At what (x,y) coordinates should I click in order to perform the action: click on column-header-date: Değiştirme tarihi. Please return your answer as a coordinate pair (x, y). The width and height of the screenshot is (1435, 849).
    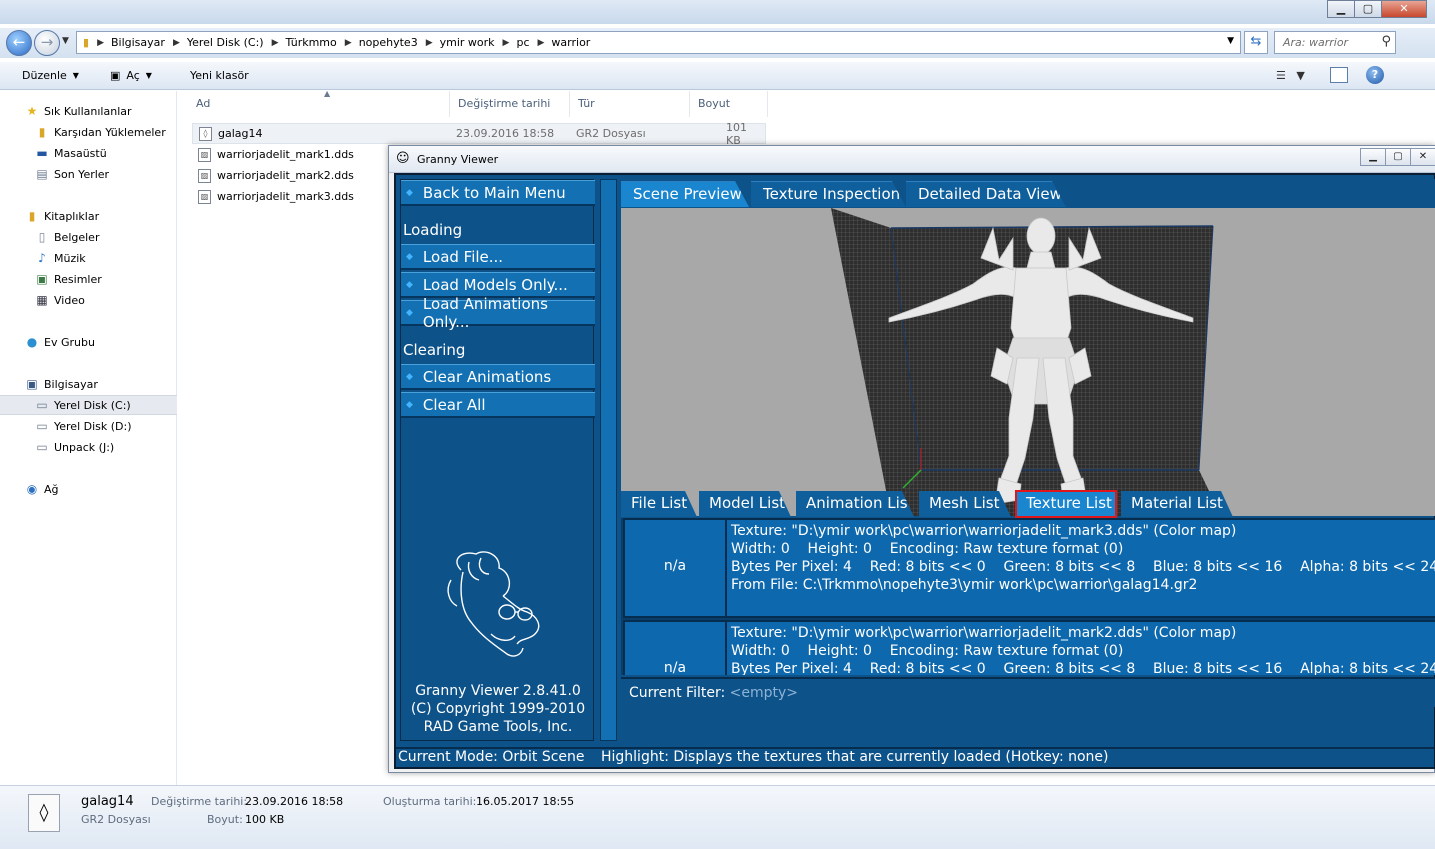
    Looking at the image, I should click on (510, 104).